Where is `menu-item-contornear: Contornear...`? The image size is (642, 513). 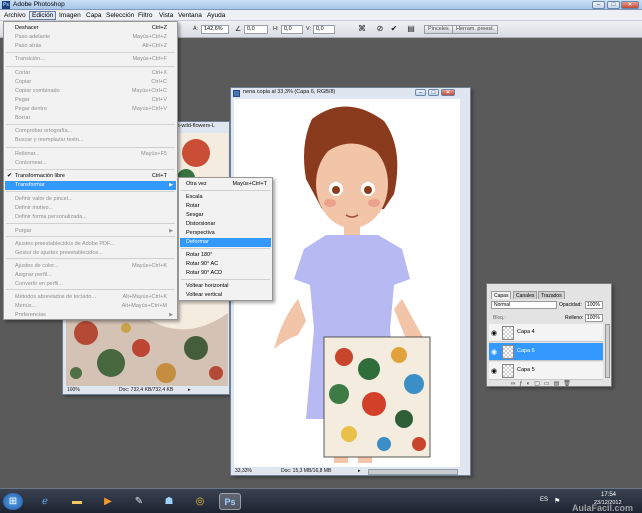
menu-item-contornear: Contornear... is located at coordinates (90, 163).